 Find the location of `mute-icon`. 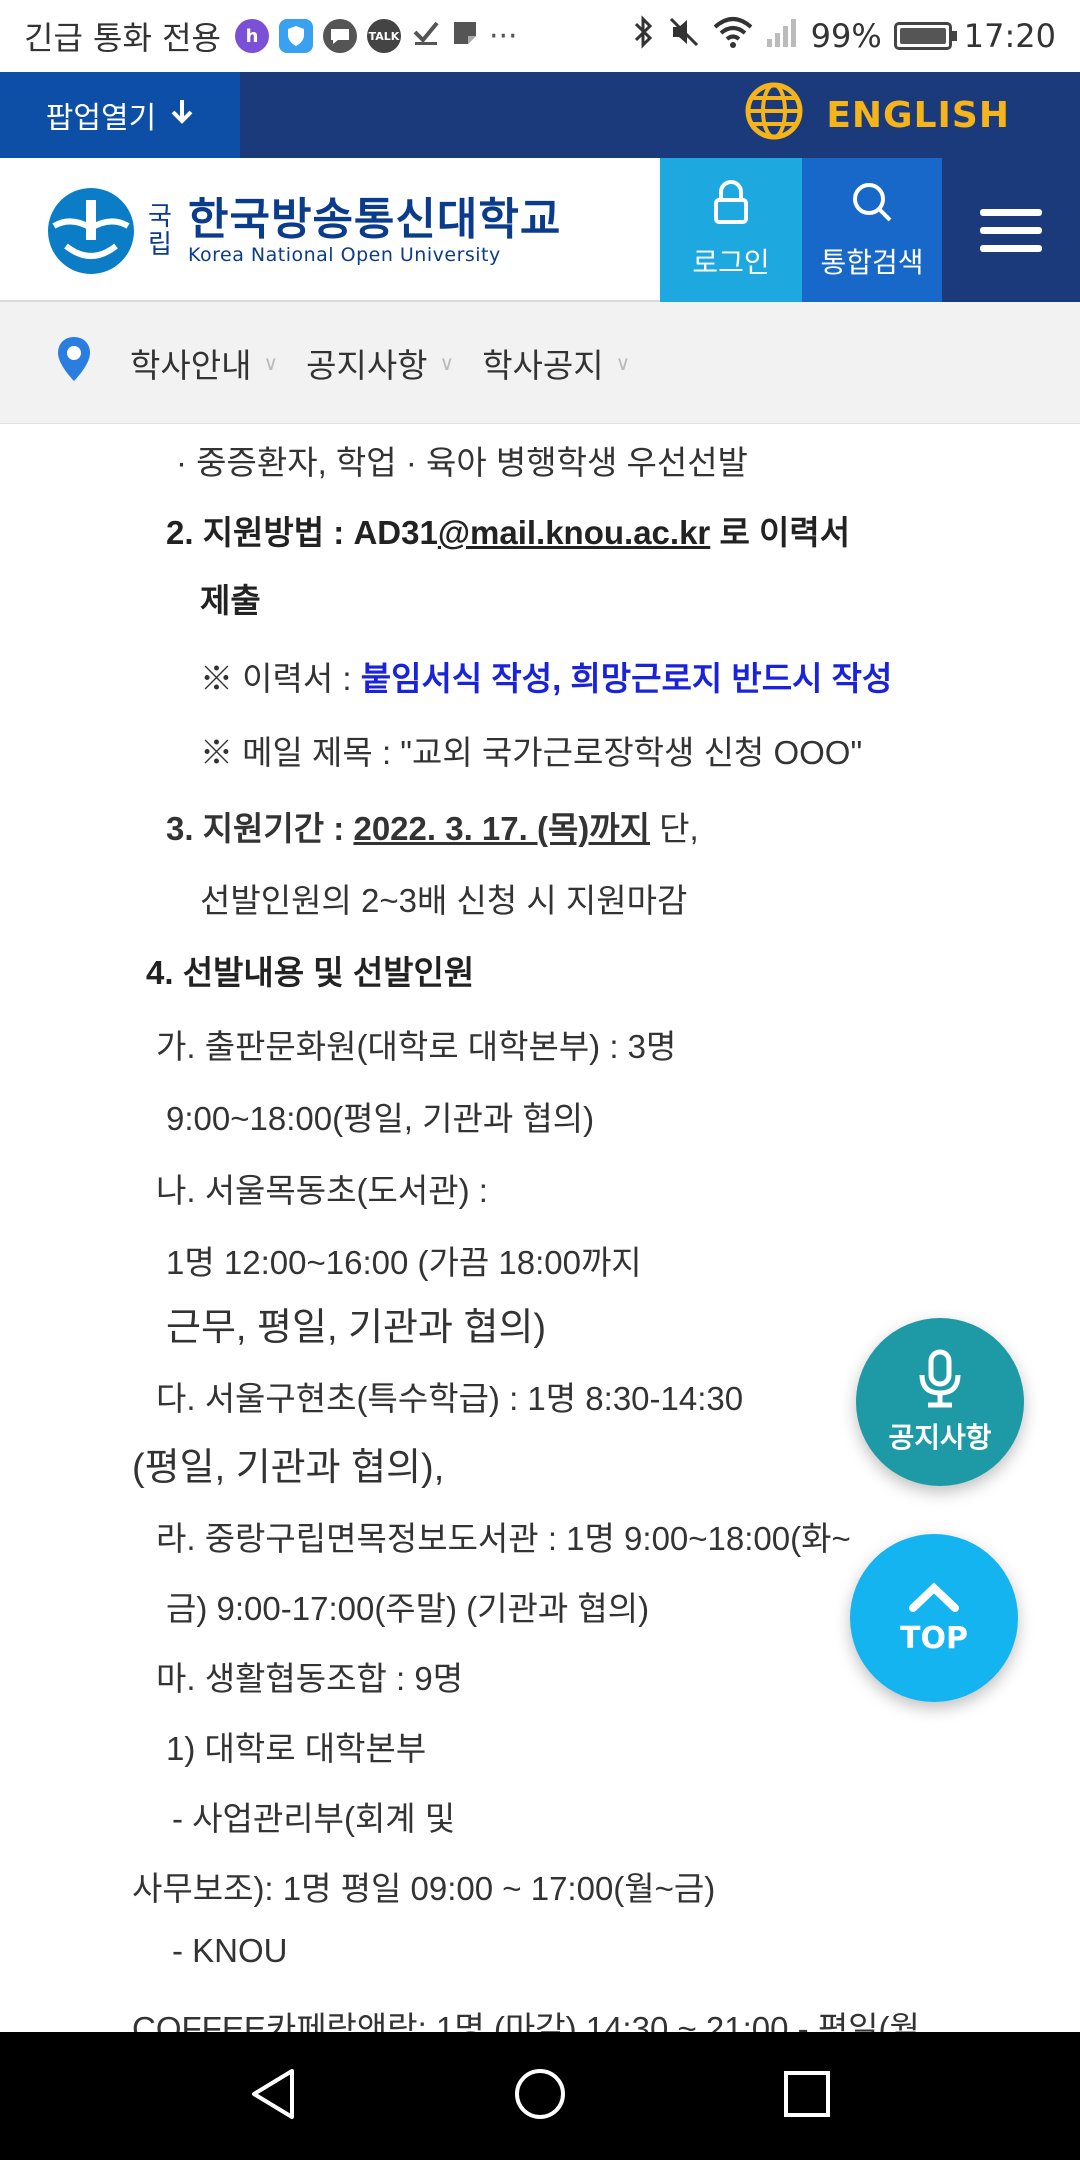

mute-icon is located at coordinates (684, 36).